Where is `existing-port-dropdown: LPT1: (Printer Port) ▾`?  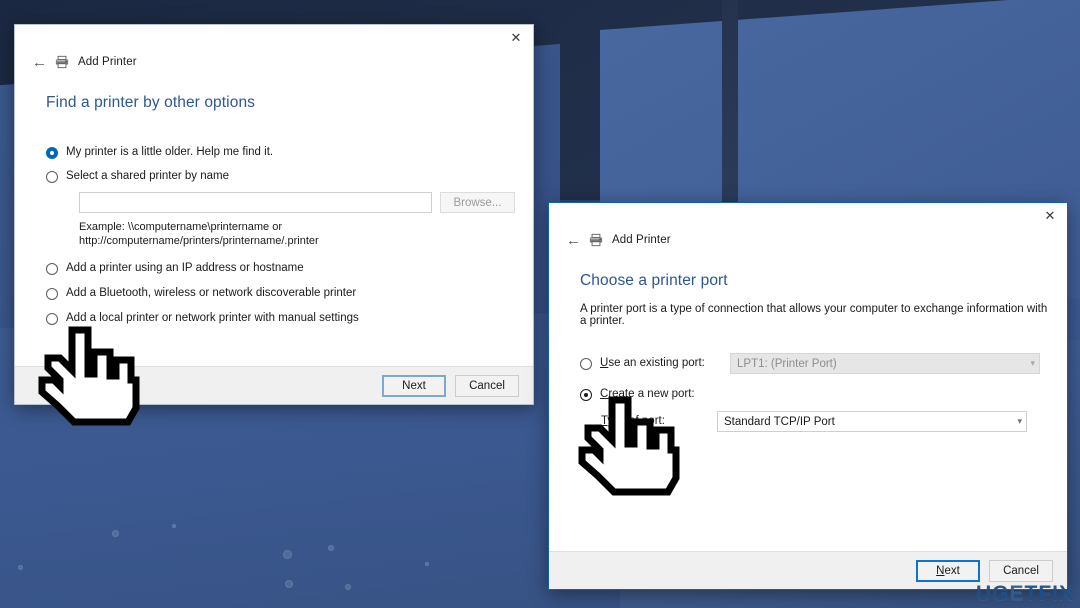 existing-port-dropdown: LPT1: (Printer Port) ▾ is located at coordinates (885, 363).